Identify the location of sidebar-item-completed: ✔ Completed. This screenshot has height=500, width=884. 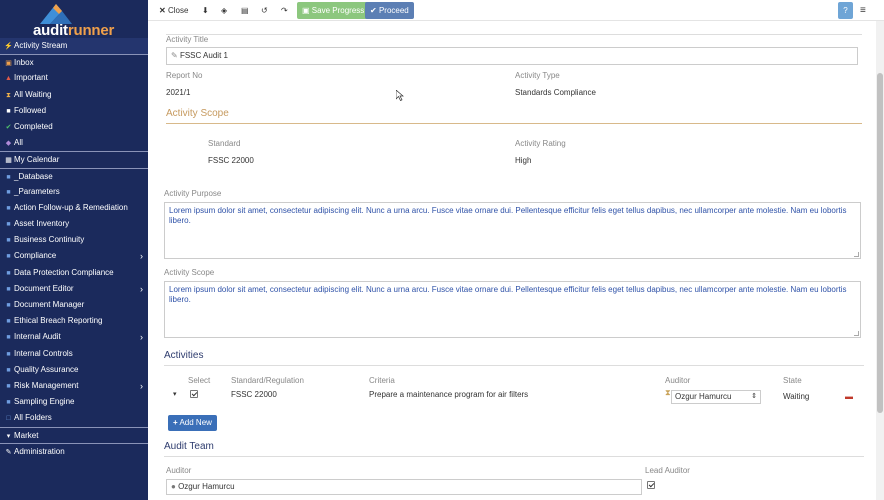
(74, 127).